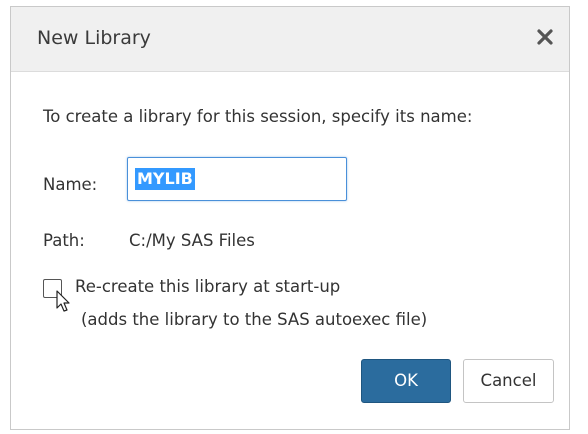 The width and height of the screenshot is (588, 434). What do you see at coordinates (237, 179) in the screenshot?
I see `library-name-input: MYLIB` at bounding box center [237, 179].